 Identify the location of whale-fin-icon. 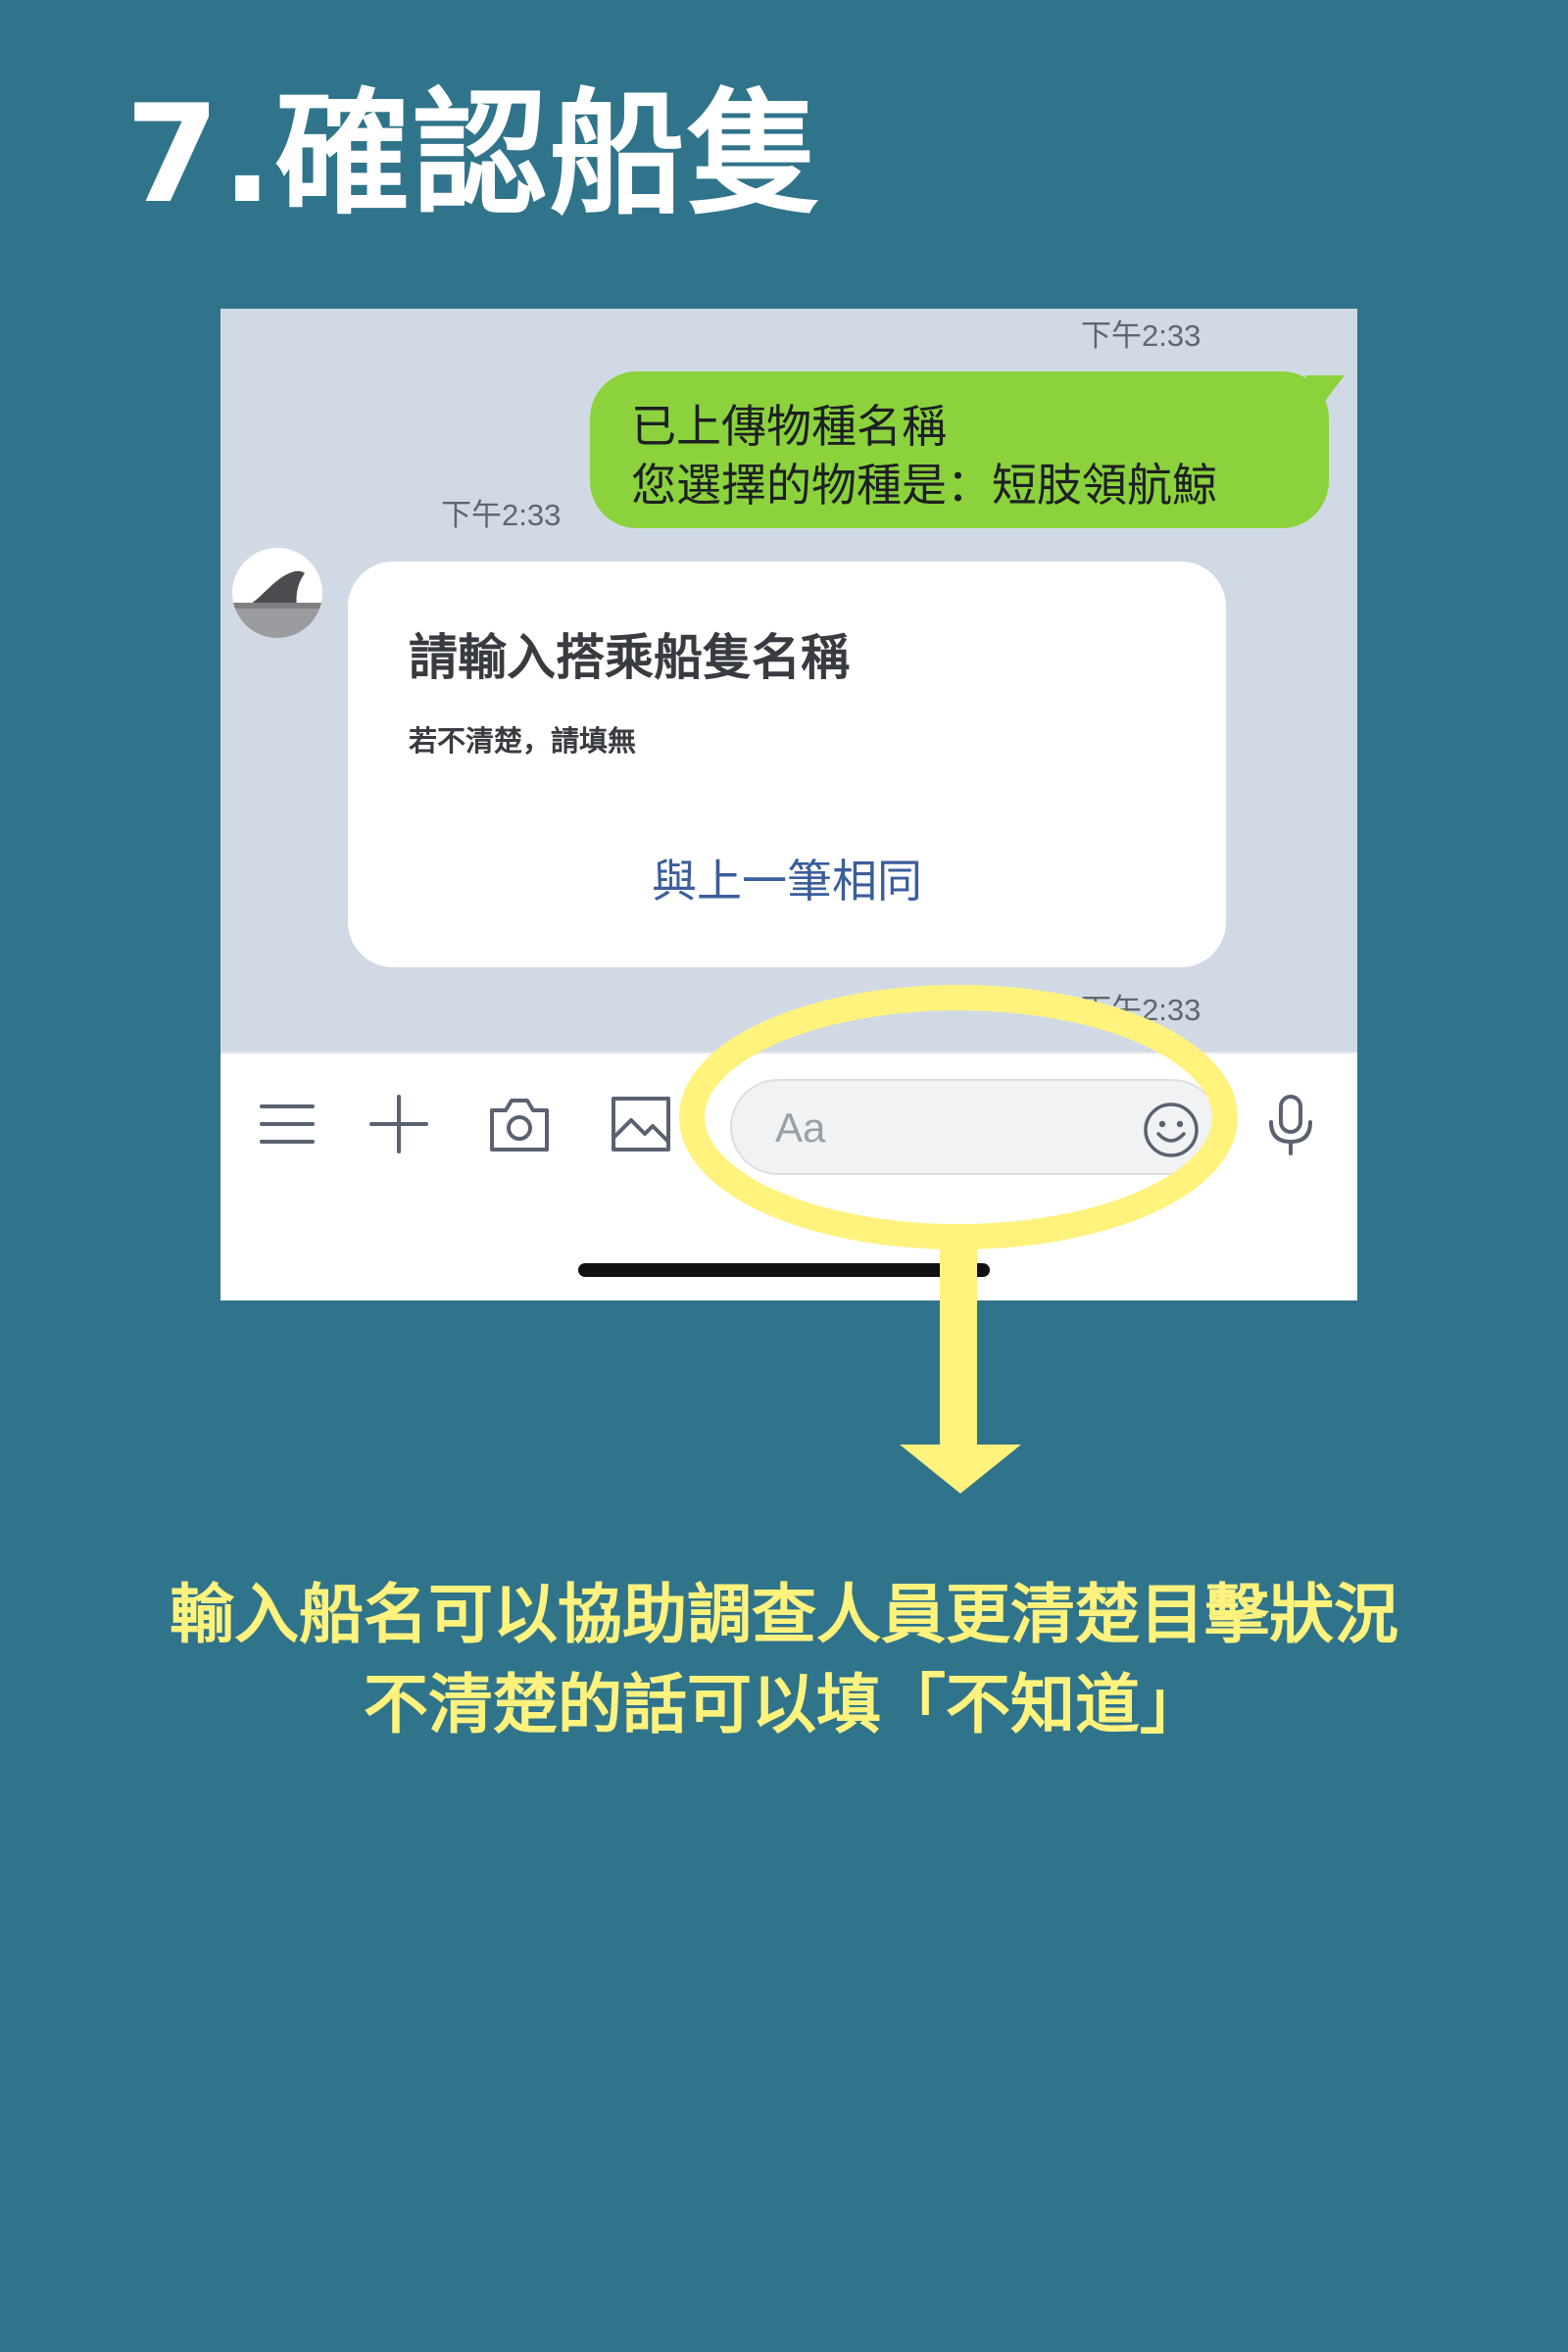
(277, 604).